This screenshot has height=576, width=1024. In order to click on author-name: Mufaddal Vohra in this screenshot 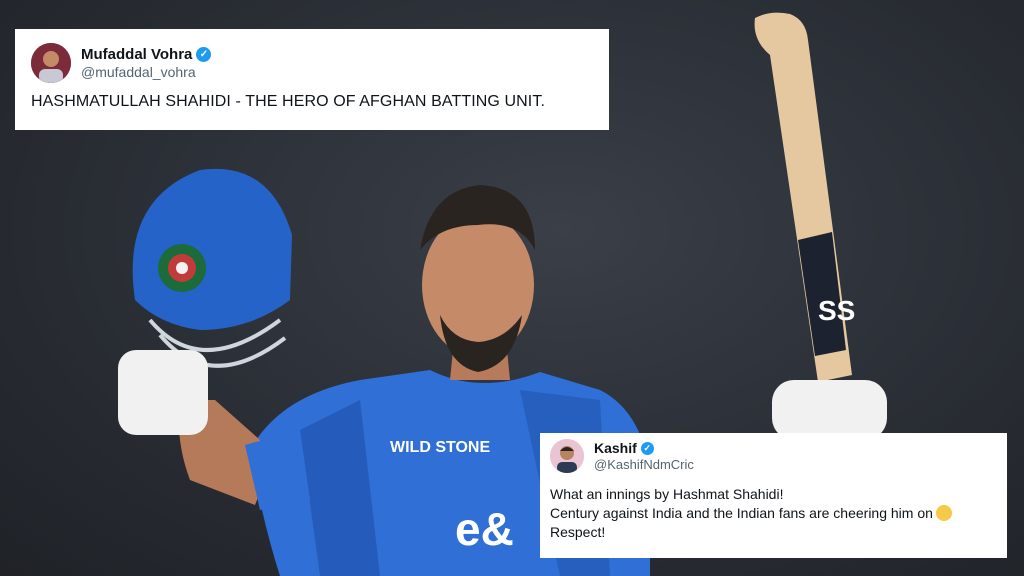, I will do `click(136, 55)`.